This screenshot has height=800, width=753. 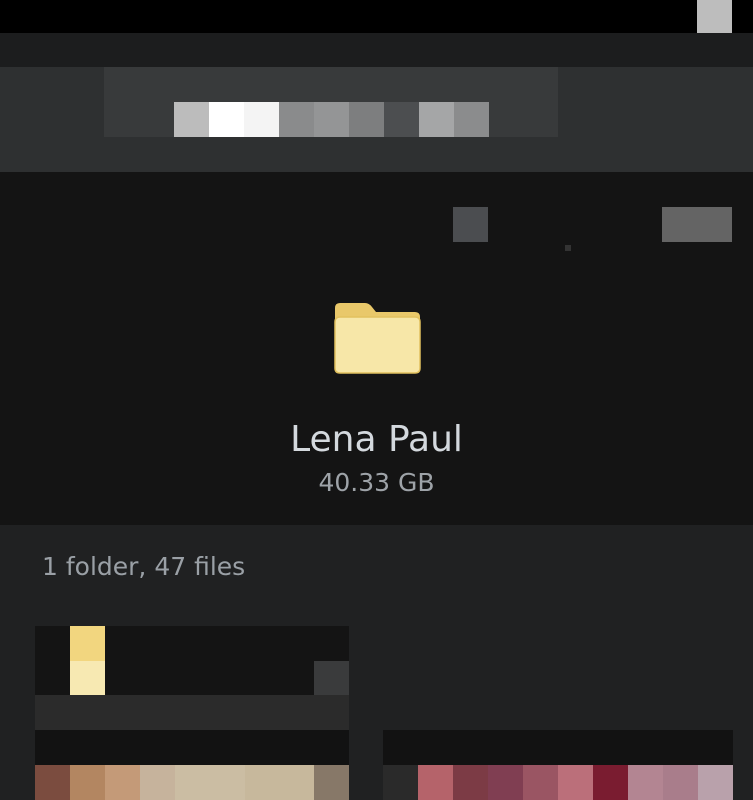 I want to click on folder-tile-caption, so click(x=192, y=712).